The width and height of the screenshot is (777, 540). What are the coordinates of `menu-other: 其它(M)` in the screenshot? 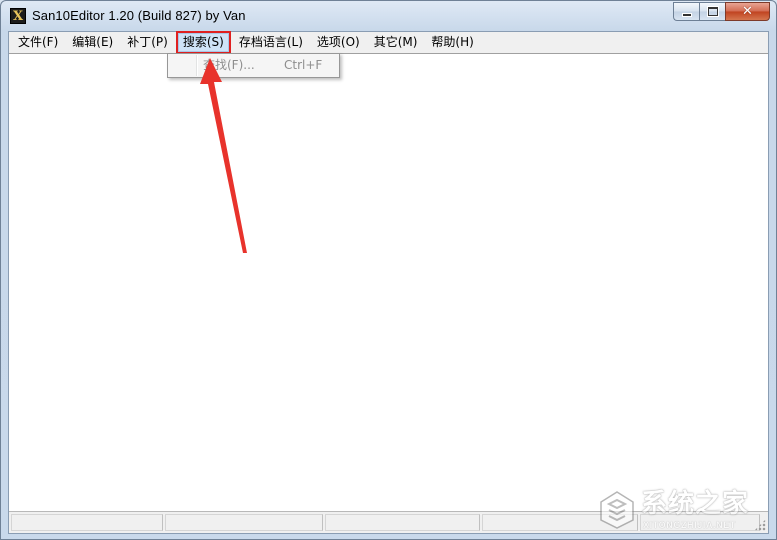 It's located at (396, 42).